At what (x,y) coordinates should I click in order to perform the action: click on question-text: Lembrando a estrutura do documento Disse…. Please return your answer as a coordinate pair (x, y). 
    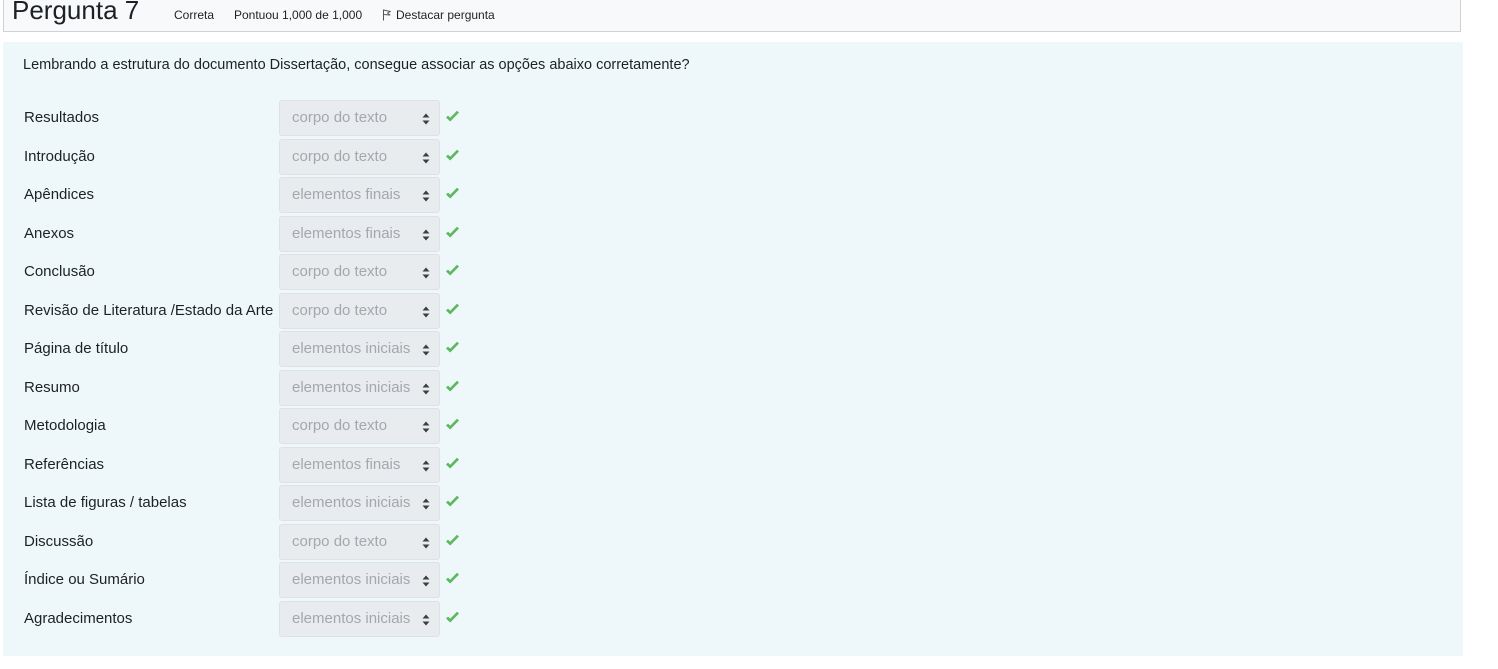
    Looking at the image, I should click on (356, 65).